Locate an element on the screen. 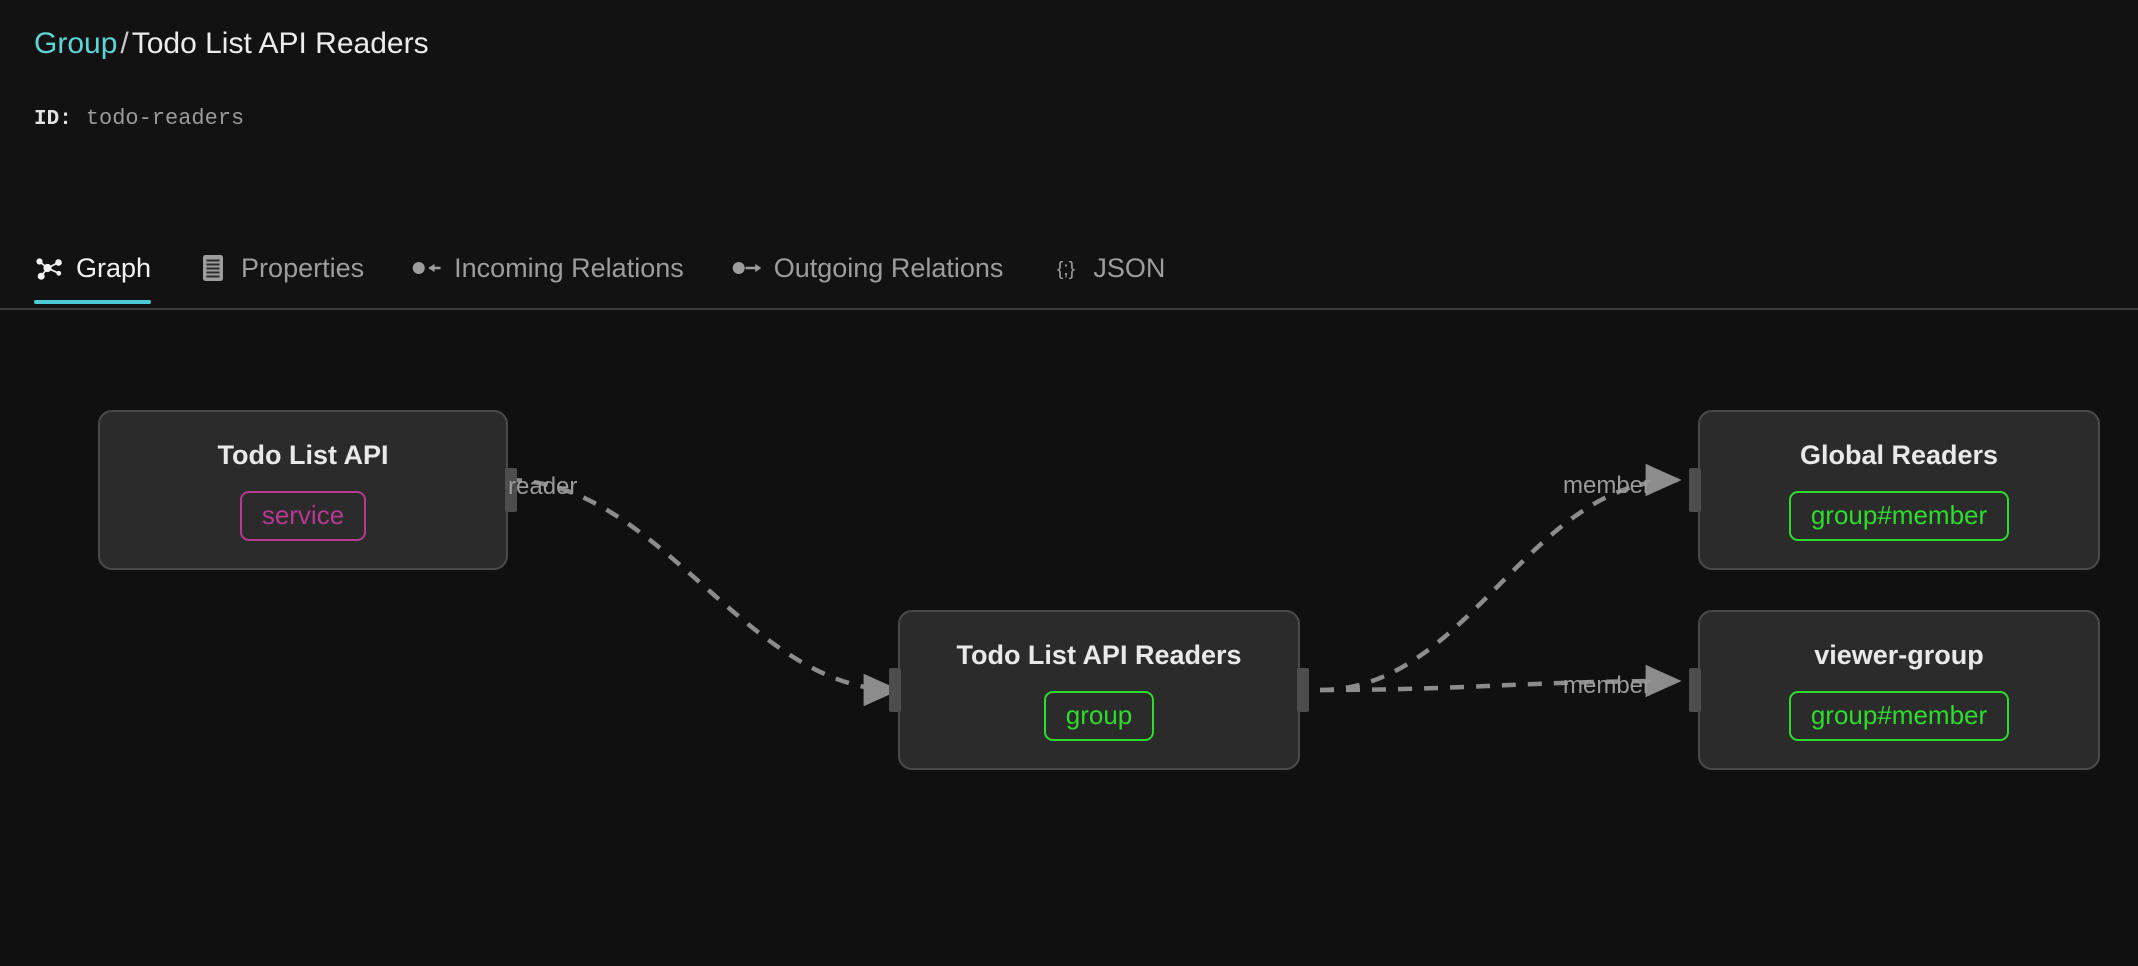  entity-id-value: todo-readers is located at coordinates (165, 118).